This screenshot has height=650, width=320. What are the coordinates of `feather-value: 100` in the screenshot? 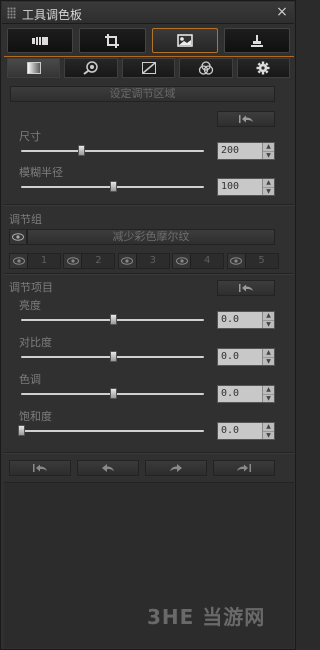 It's located at (240, 187).